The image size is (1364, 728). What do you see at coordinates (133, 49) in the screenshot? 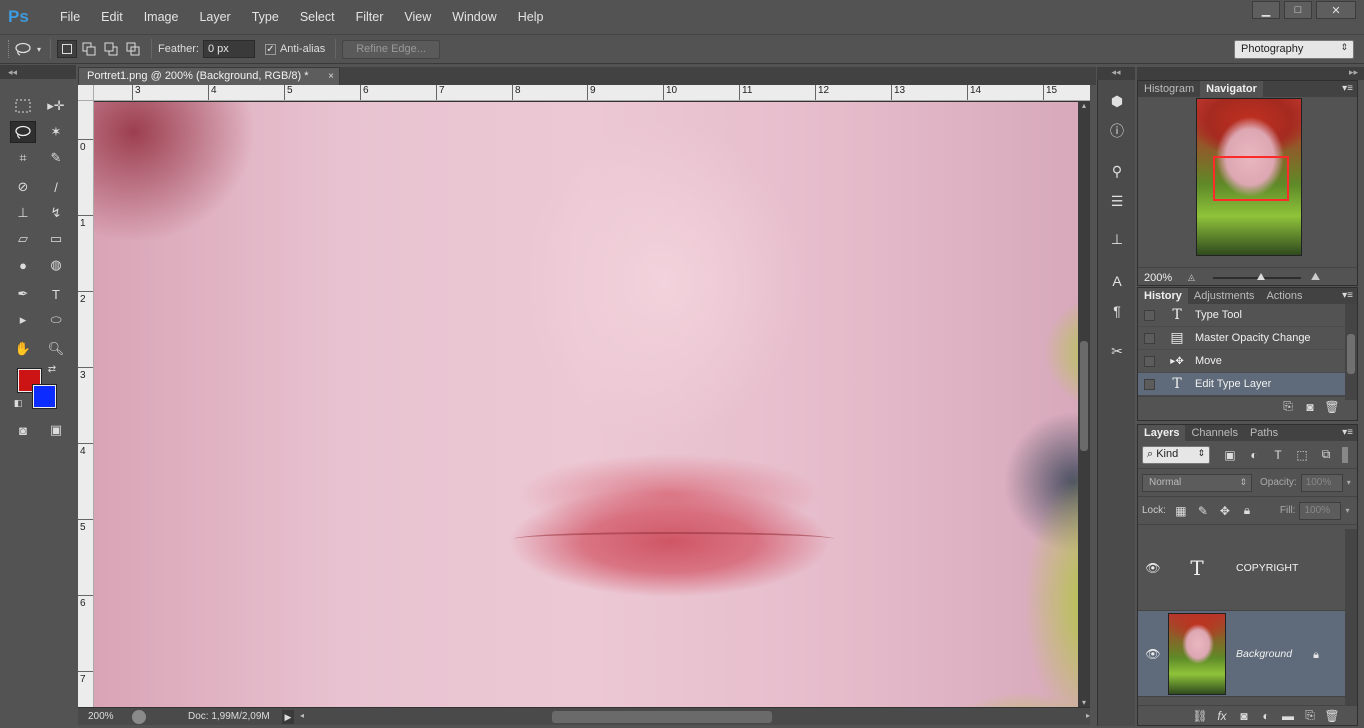
I see `intersect-selection-button` at bounding box center [133, 49].